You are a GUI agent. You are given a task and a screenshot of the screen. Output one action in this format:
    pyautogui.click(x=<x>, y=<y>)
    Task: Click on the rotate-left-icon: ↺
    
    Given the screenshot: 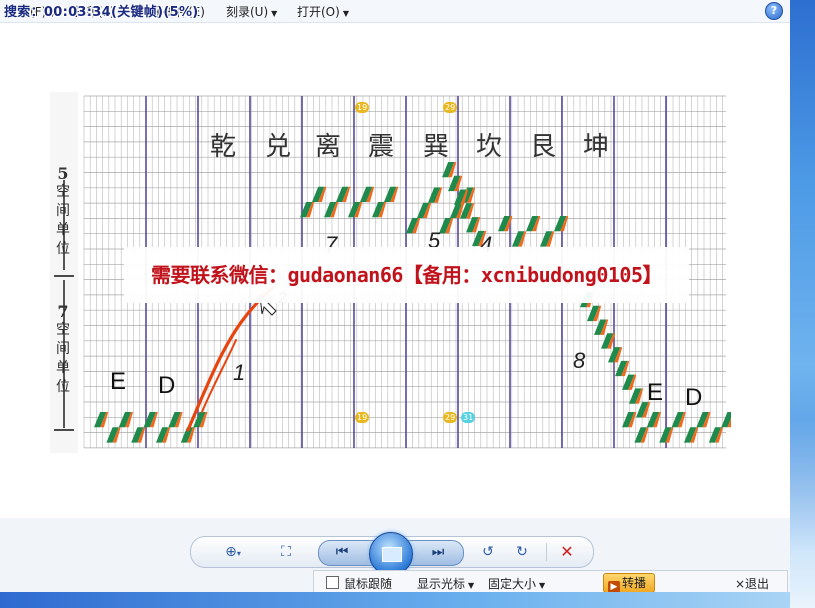 What is the action you would take?
    pyautogui.click(x=488, y=552)
    